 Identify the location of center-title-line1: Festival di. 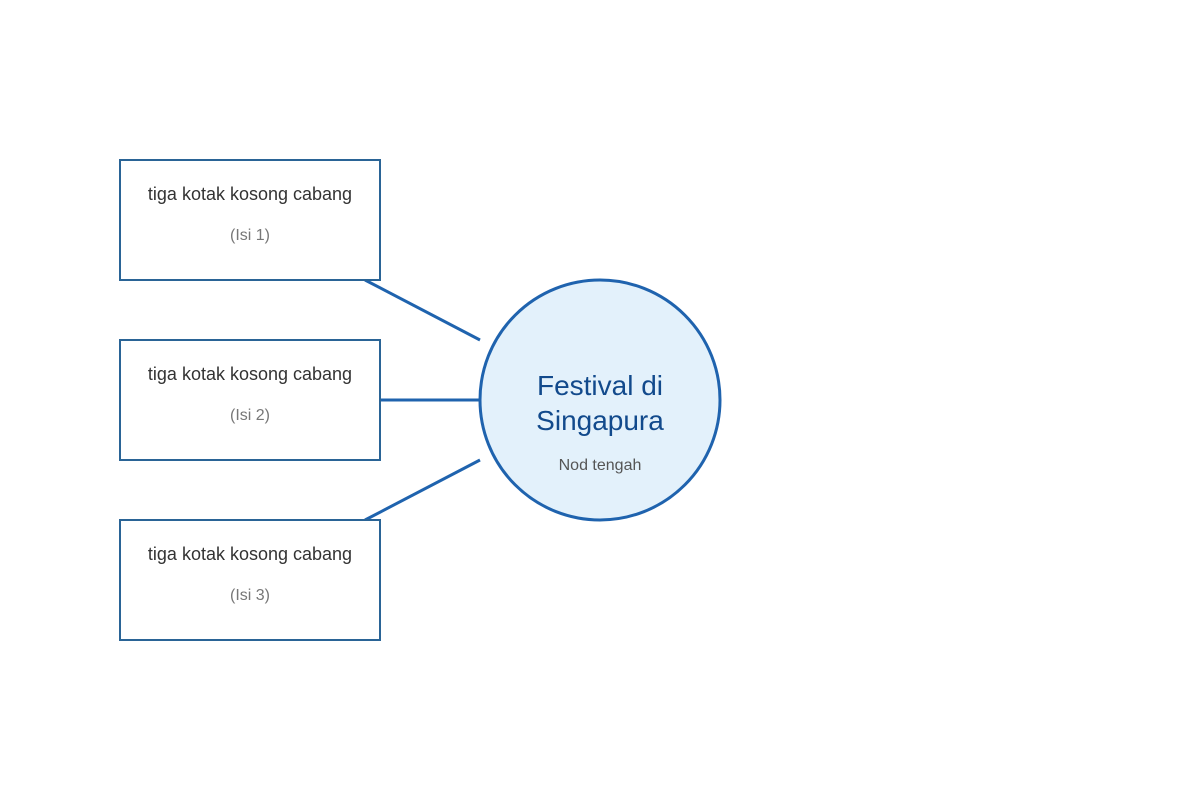
(600, 385).